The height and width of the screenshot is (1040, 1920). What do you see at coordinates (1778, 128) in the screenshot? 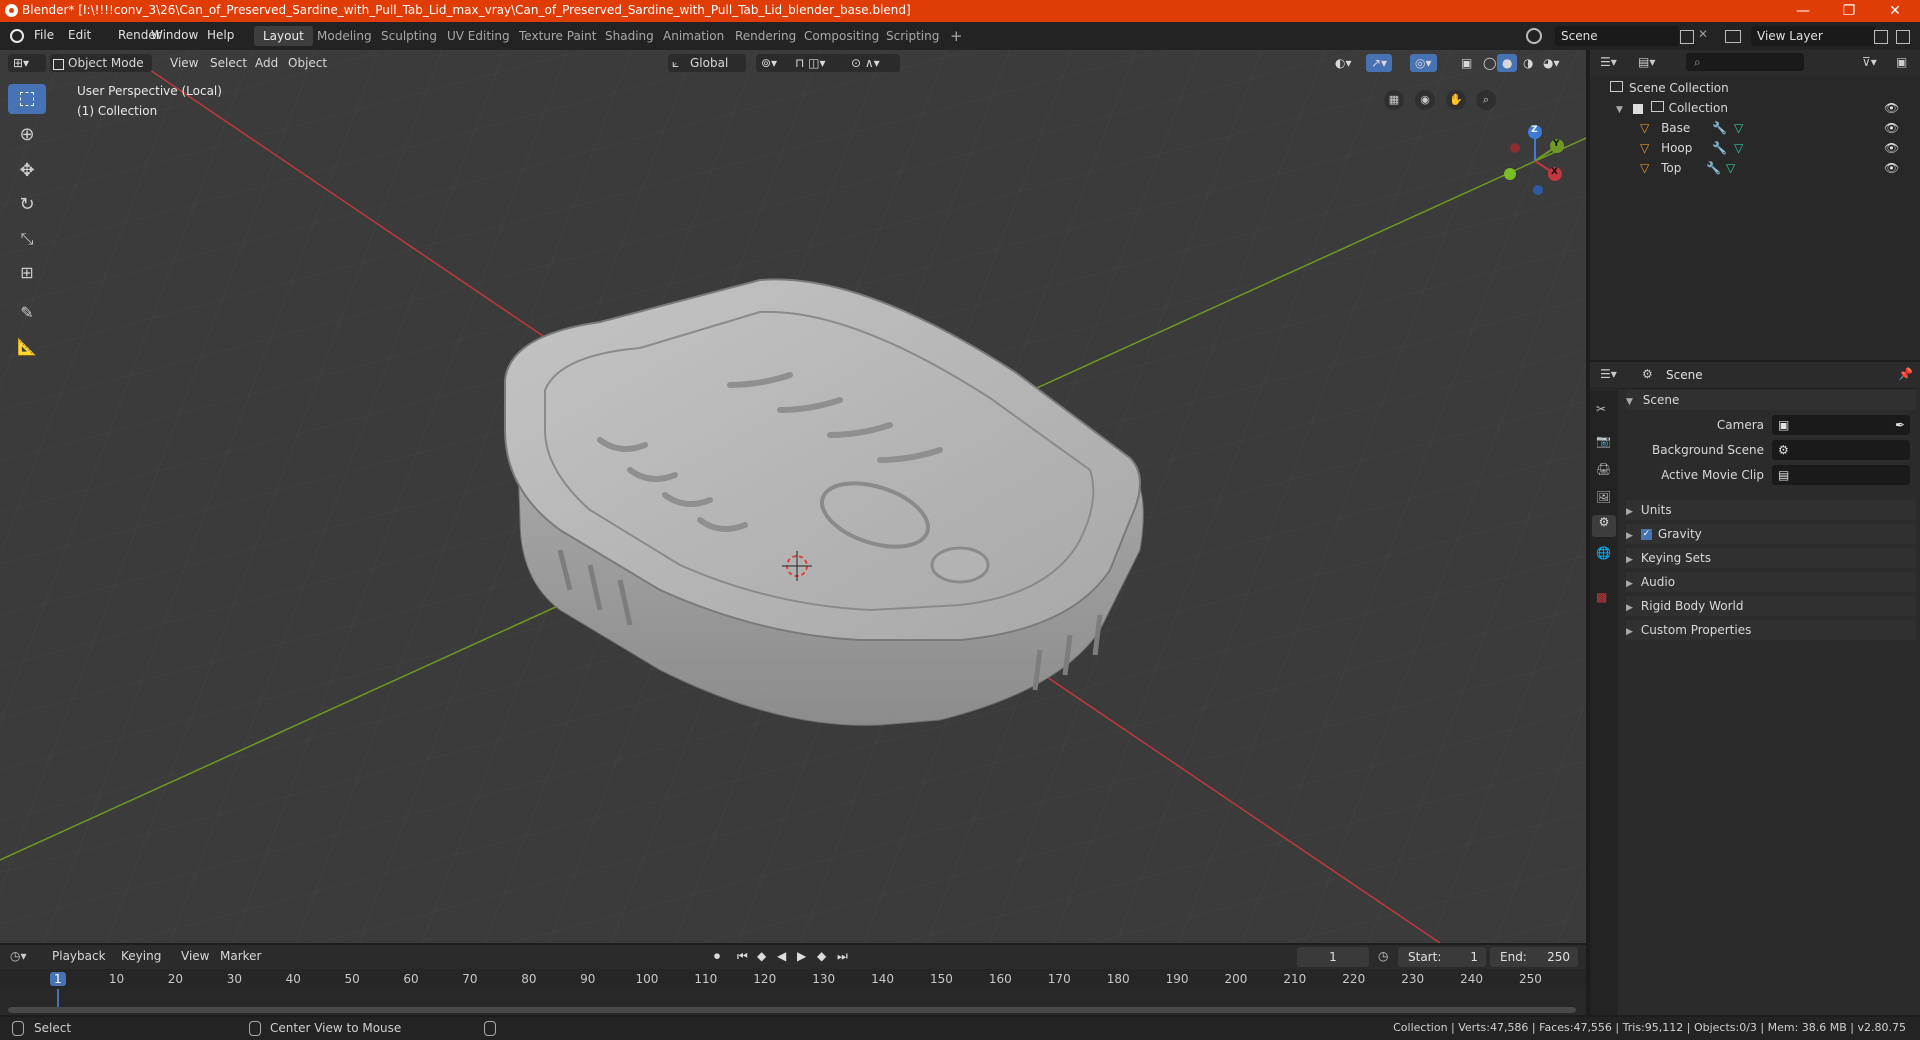
I see `outliner-object-base: ▽ Base 🔧 ▽ 👁` at bounding box center [1778, 128].